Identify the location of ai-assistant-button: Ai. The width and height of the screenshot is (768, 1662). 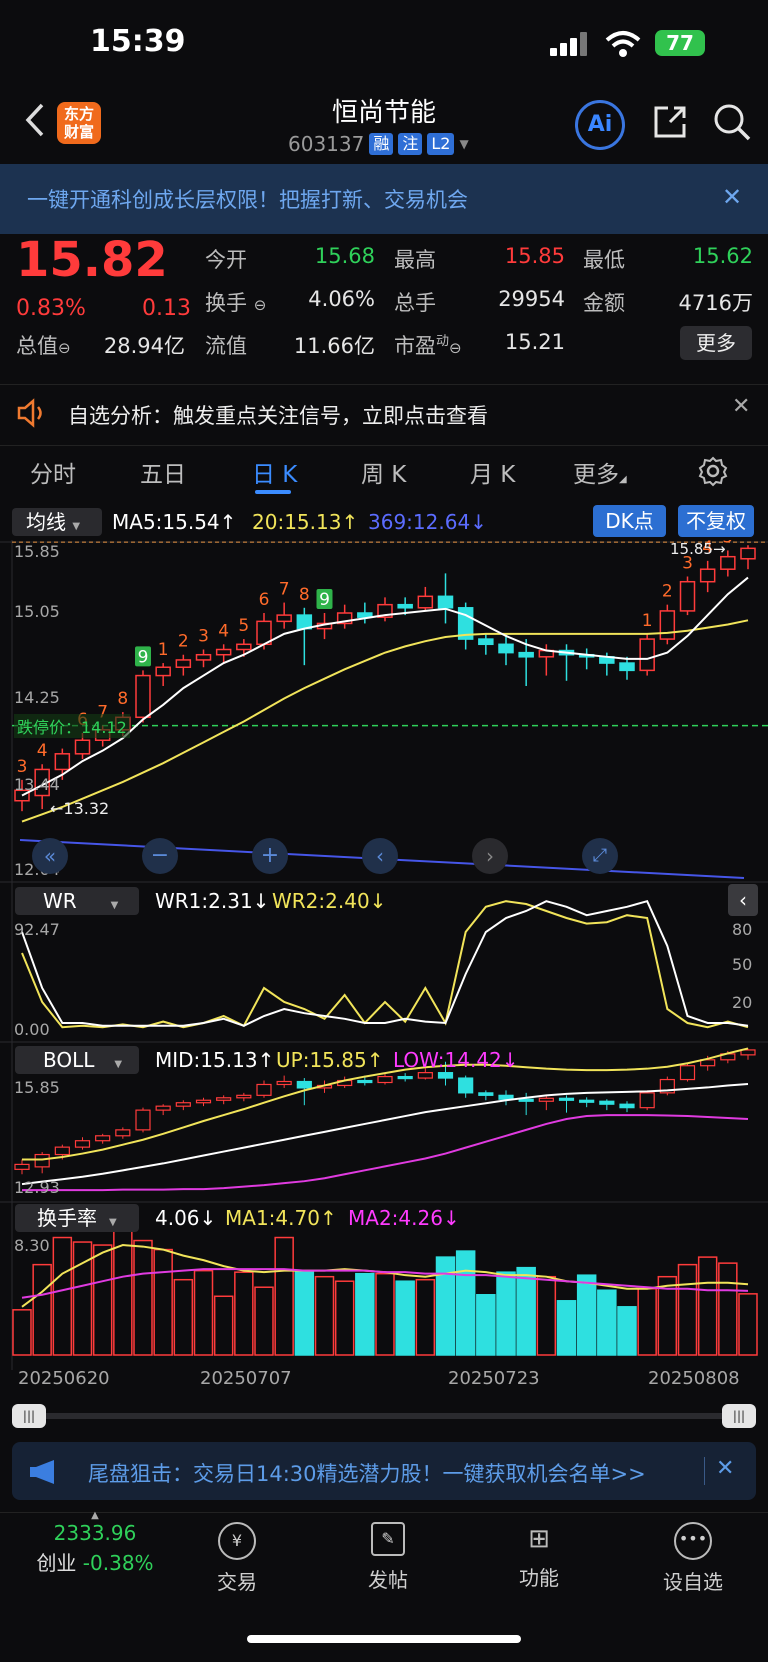
(600, 125).